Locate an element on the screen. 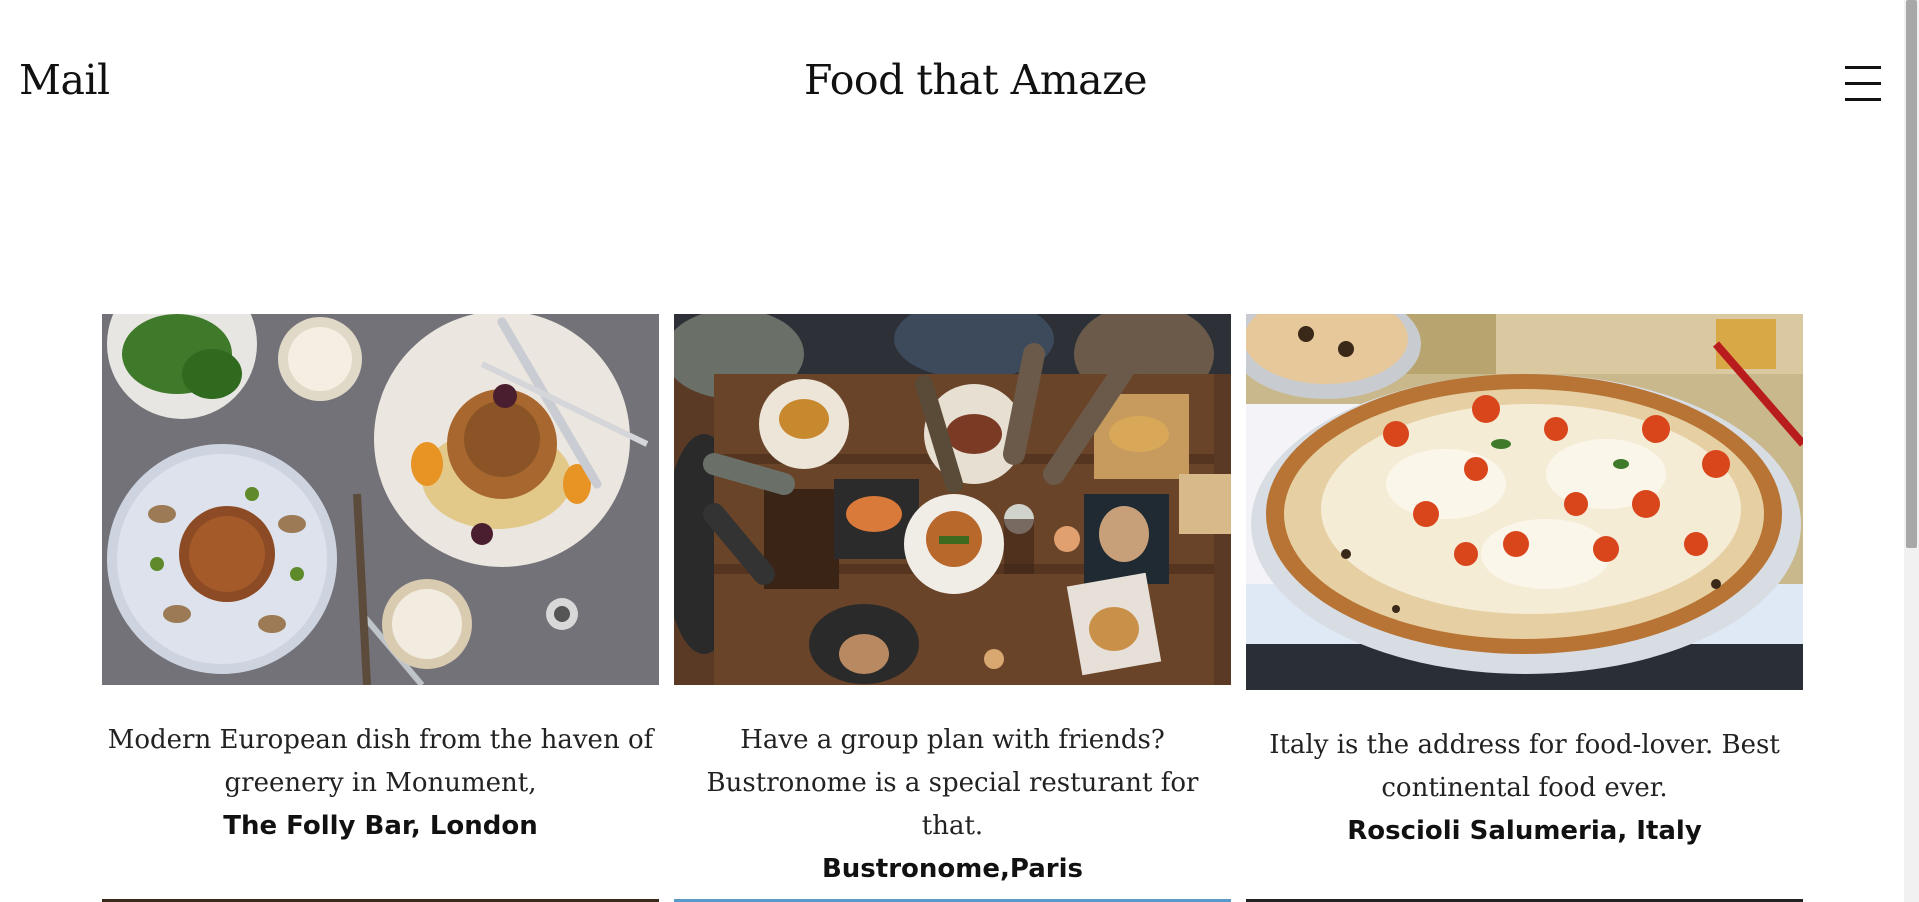 This screenshot has width=1919, height=902. card-place: The Folly Bar, London is located at coordinates (380, 826).